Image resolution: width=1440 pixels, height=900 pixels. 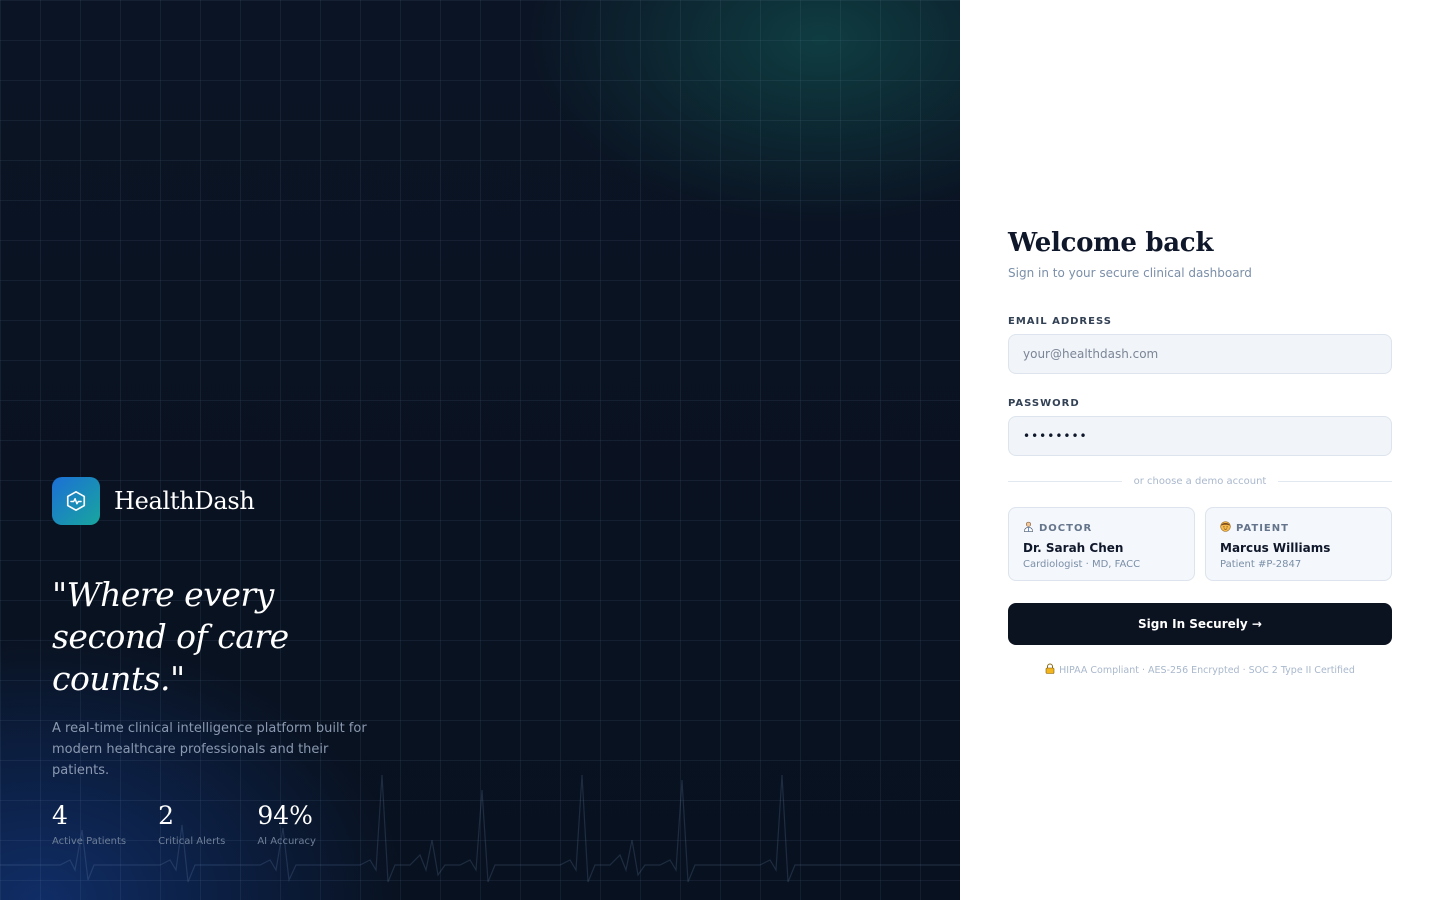 I want to click on brand-lockup: HealthDash, so click(x=153, y=501).